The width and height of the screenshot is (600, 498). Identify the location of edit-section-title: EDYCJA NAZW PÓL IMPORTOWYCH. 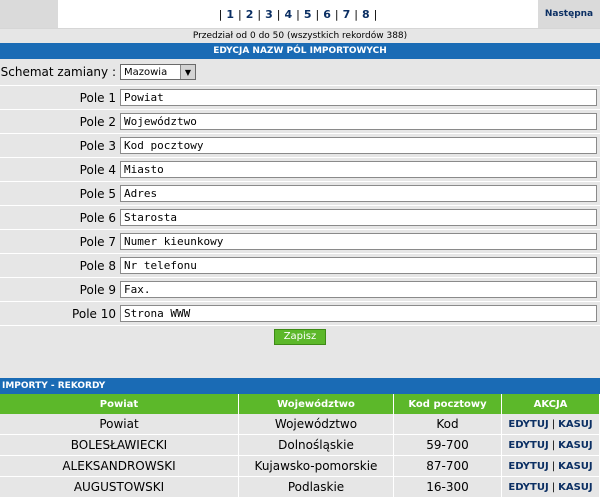
(300, 51).